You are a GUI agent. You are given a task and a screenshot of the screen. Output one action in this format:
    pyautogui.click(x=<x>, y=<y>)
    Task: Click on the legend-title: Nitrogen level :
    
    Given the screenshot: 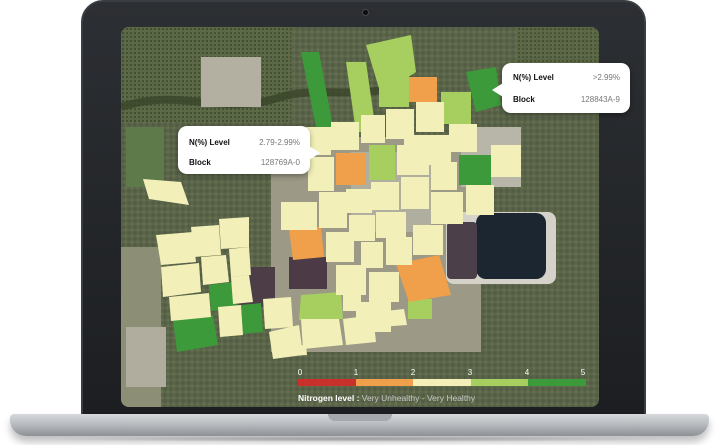 What is the action you would take?
    pyautogui.click(x=330, y=398)
    